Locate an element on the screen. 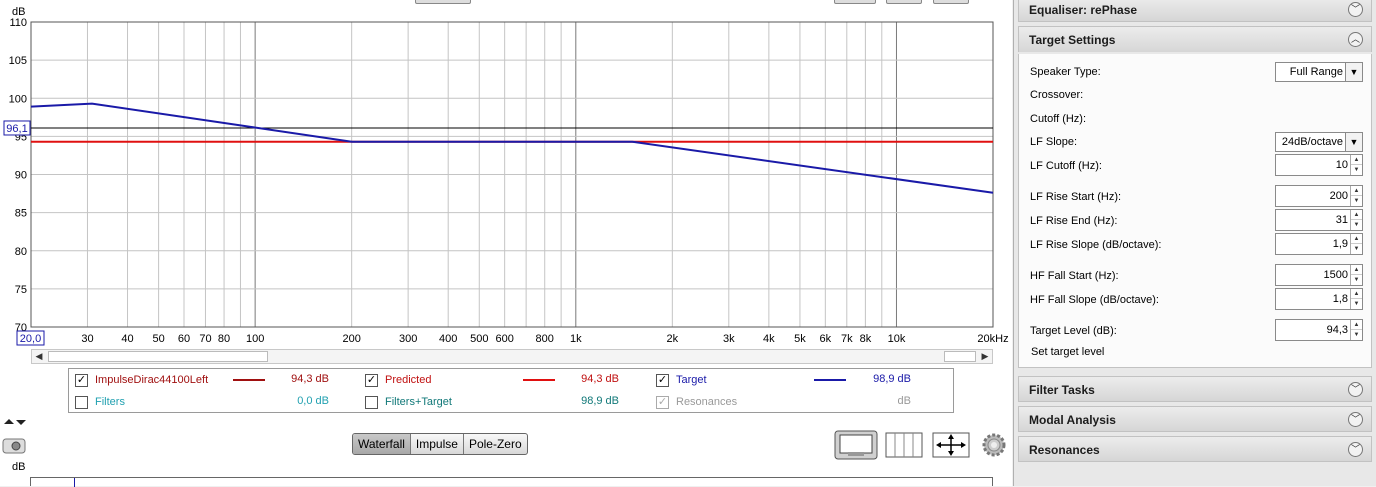 This screenshot has width=1376, height=487. legend-checkbox-filters-target is located at coordinates (371, 402).